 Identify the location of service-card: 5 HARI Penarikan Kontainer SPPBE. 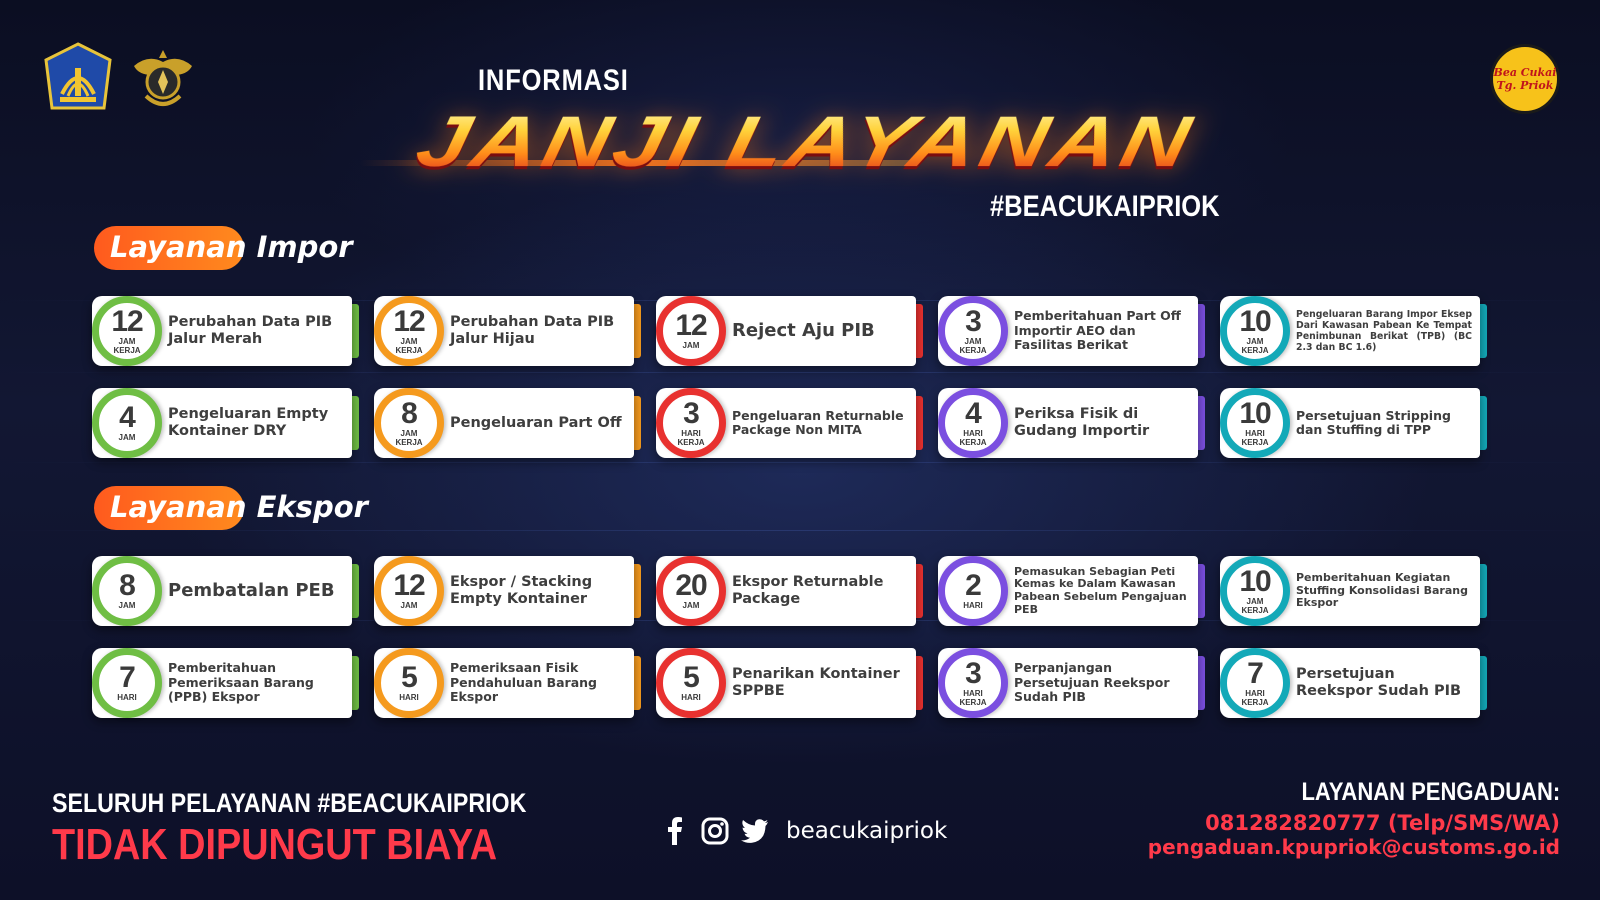
(790, 683).